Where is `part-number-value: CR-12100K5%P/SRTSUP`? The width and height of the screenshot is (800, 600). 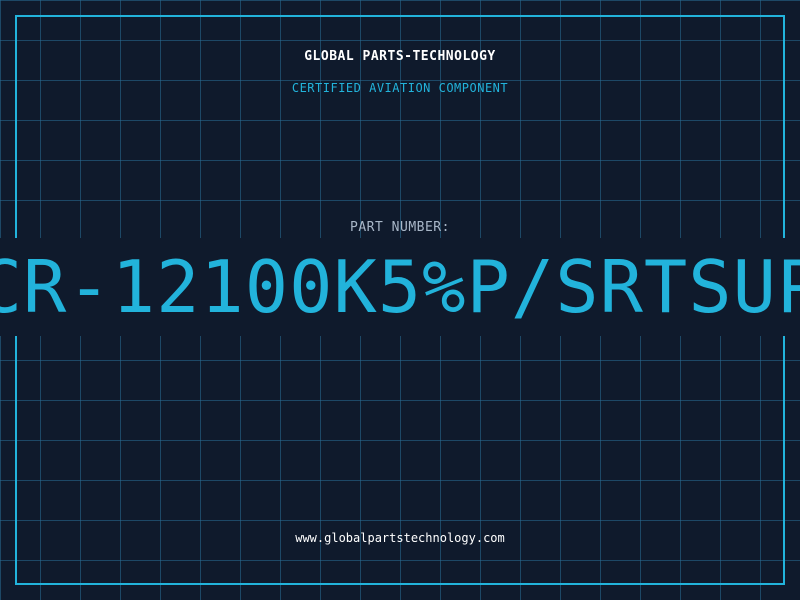
part-number-value: CR-12100K5%P/SRTSUP is located at coordinates (400, 287).